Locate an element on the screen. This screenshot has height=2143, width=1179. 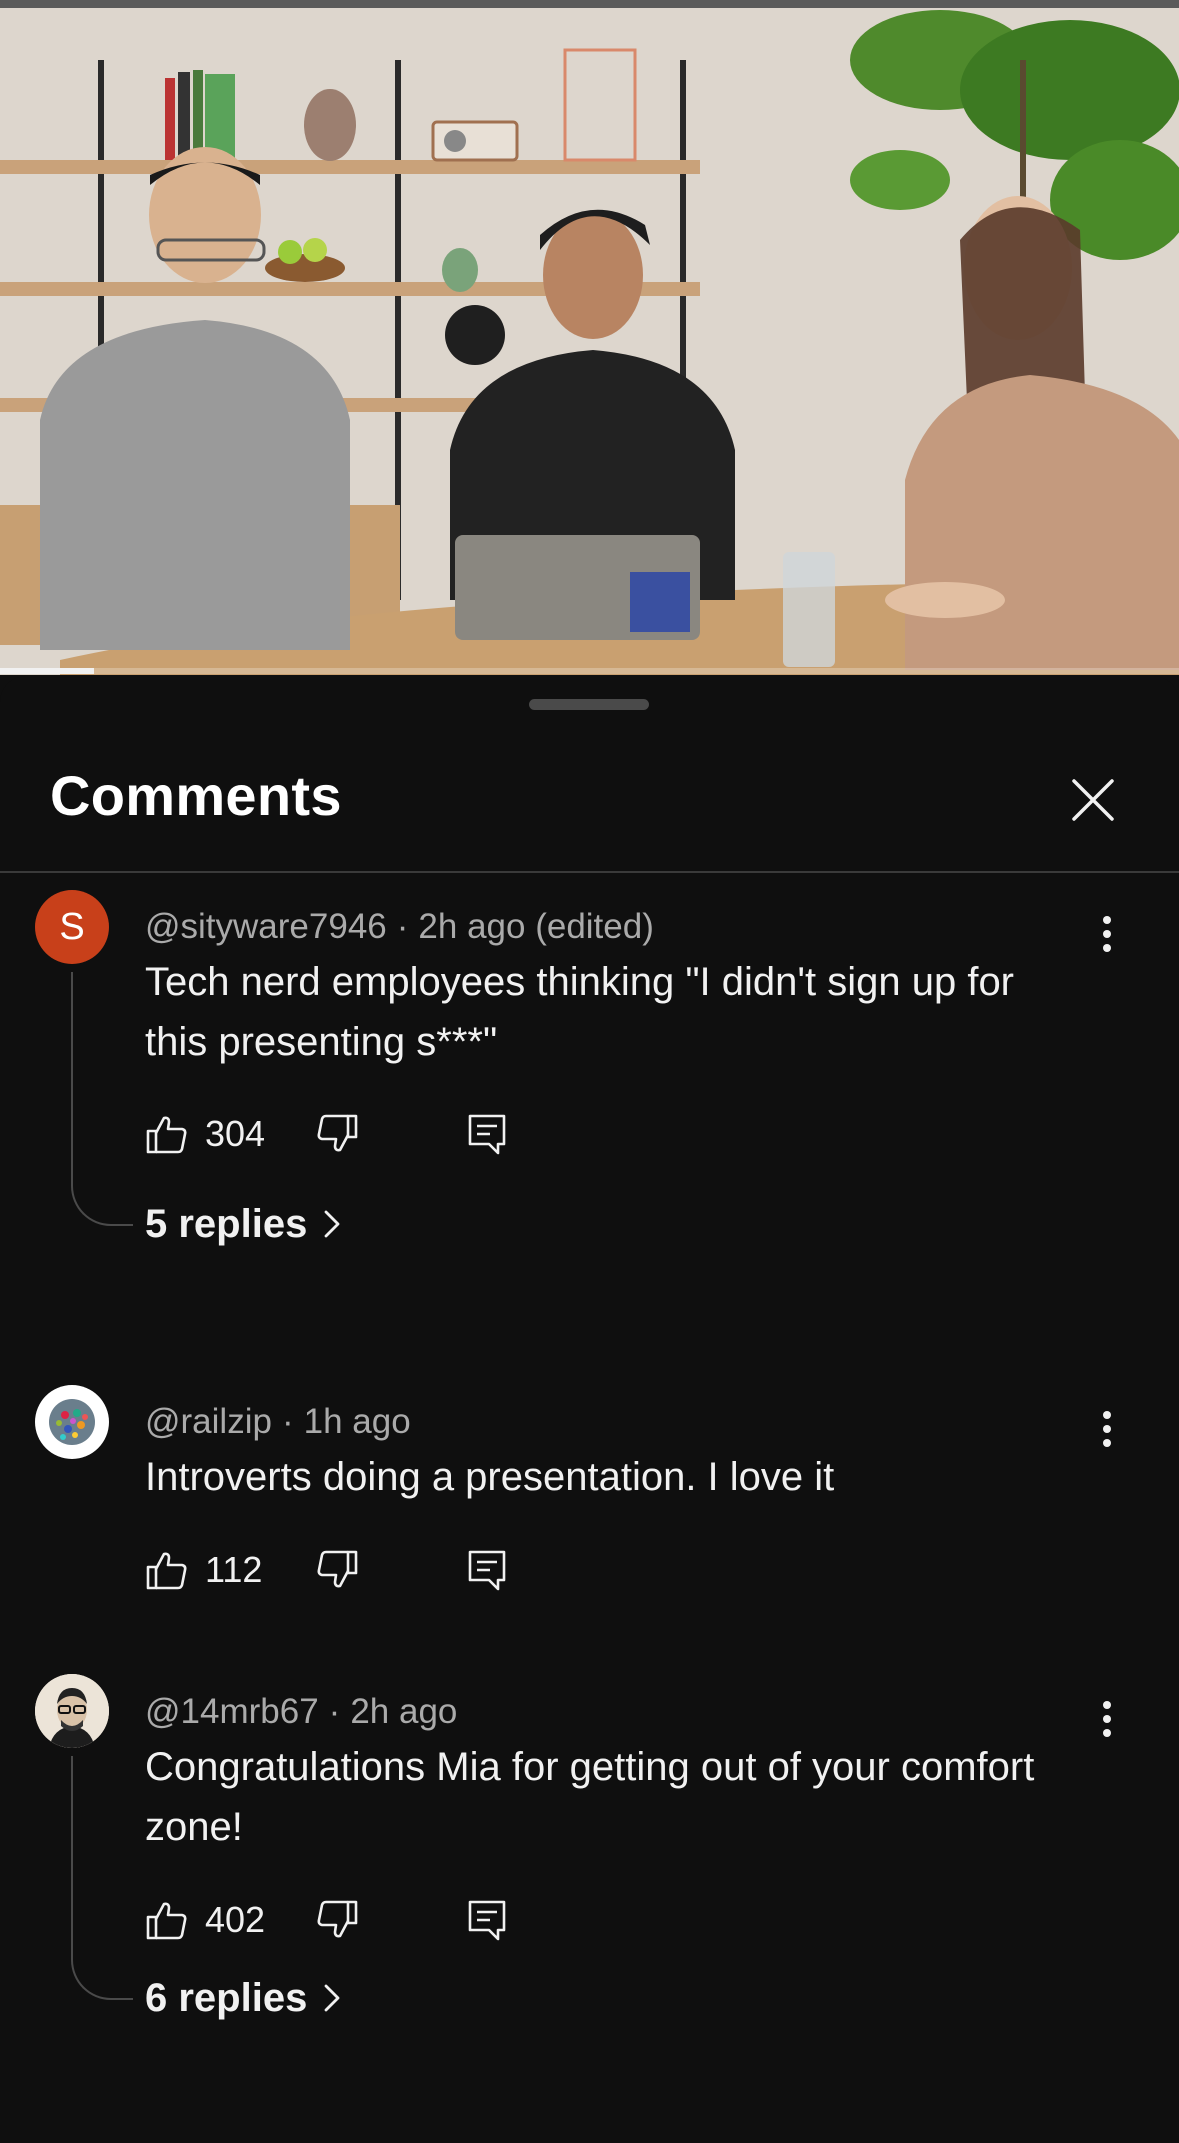
avatar-letter: S is located at coordinates (72, 926).